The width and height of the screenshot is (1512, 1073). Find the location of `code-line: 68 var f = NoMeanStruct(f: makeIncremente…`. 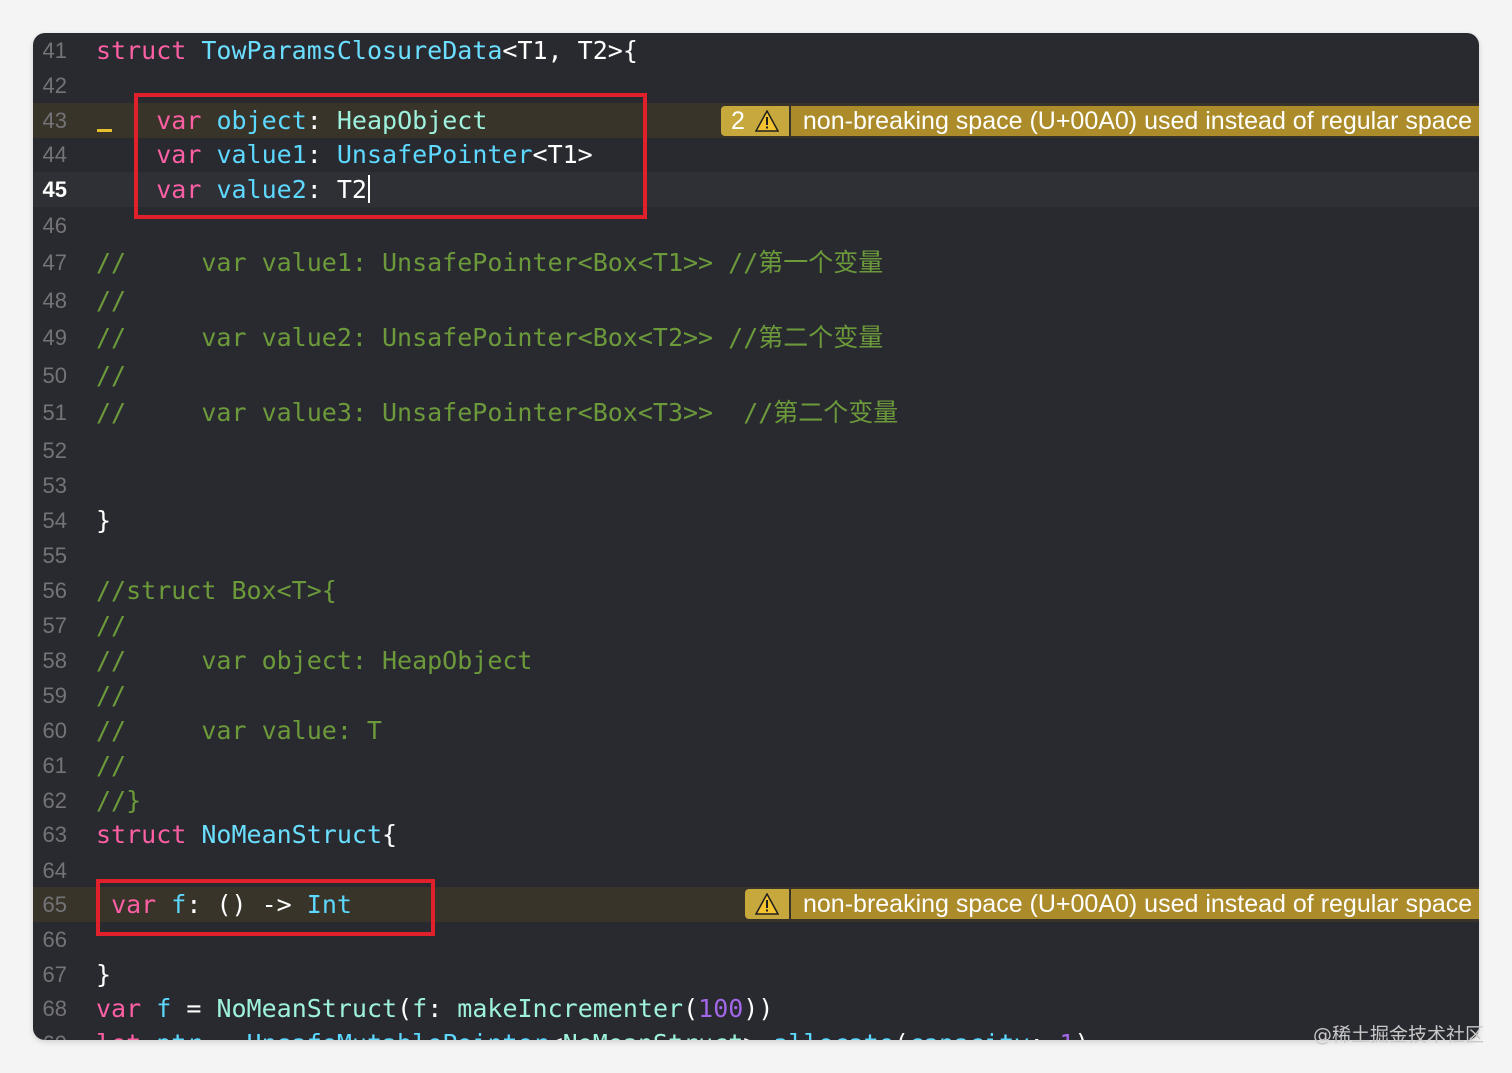

code-line: 68 var f = NoMeanStruct(f: makeIncremente… is located at coordinates (756, 1008).